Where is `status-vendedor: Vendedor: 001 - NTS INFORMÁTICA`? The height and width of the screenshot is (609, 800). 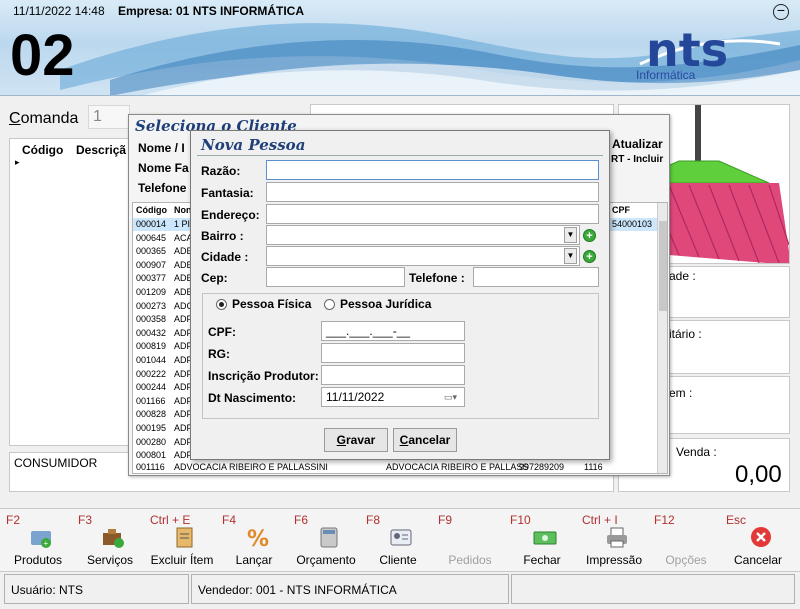 status-vendedor: Vendedor: 001 - NTS INFORMÁTICA is located at coordinates (350, 589).